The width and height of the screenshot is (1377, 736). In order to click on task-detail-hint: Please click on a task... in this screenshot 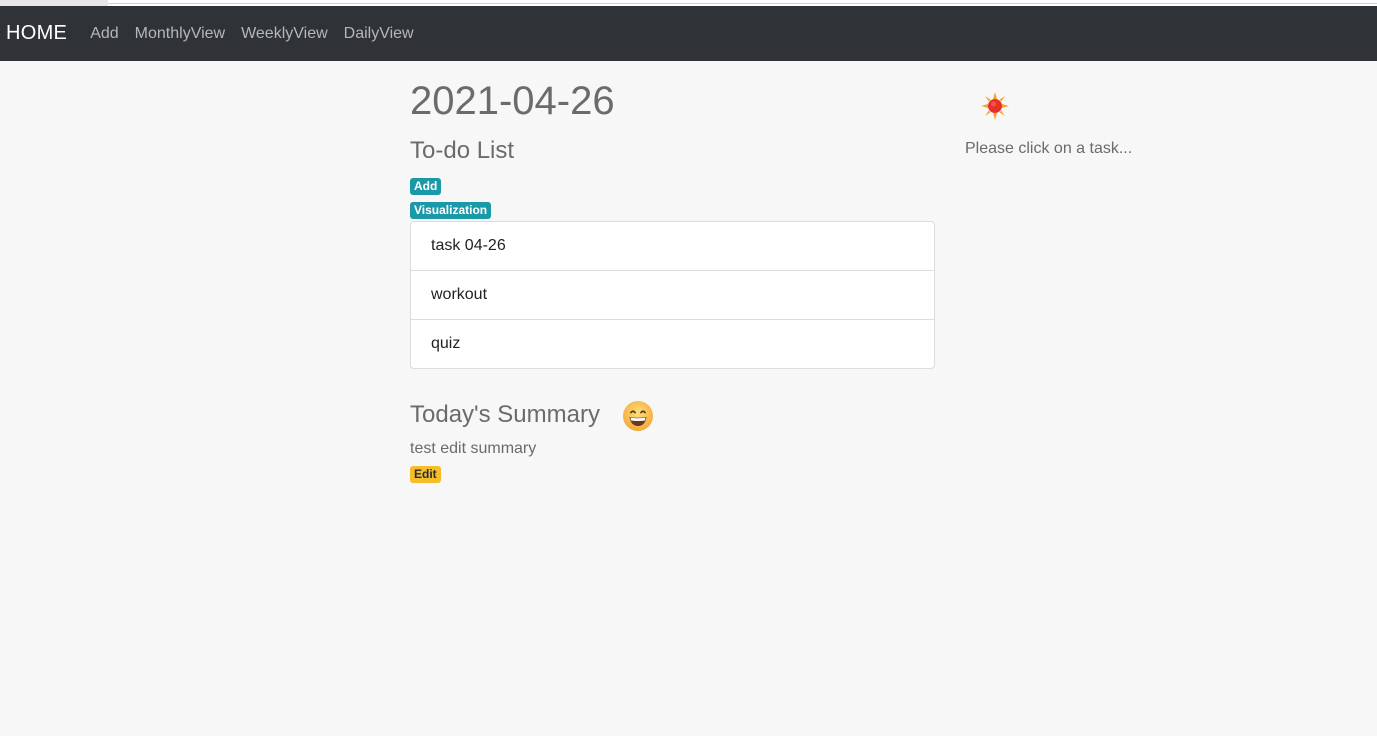, I will do `click(1049, 148)`.